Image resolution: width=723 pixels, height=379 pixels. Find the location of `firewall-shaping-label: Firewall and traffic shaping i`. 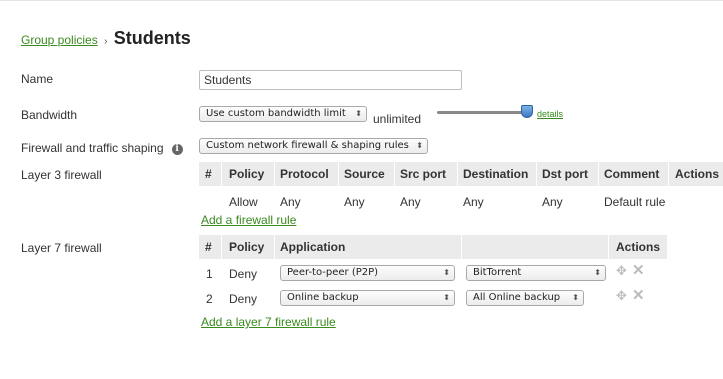

firewall-shaping-label: Firewall and traffic shaping i is located at coordinates (102, 148).